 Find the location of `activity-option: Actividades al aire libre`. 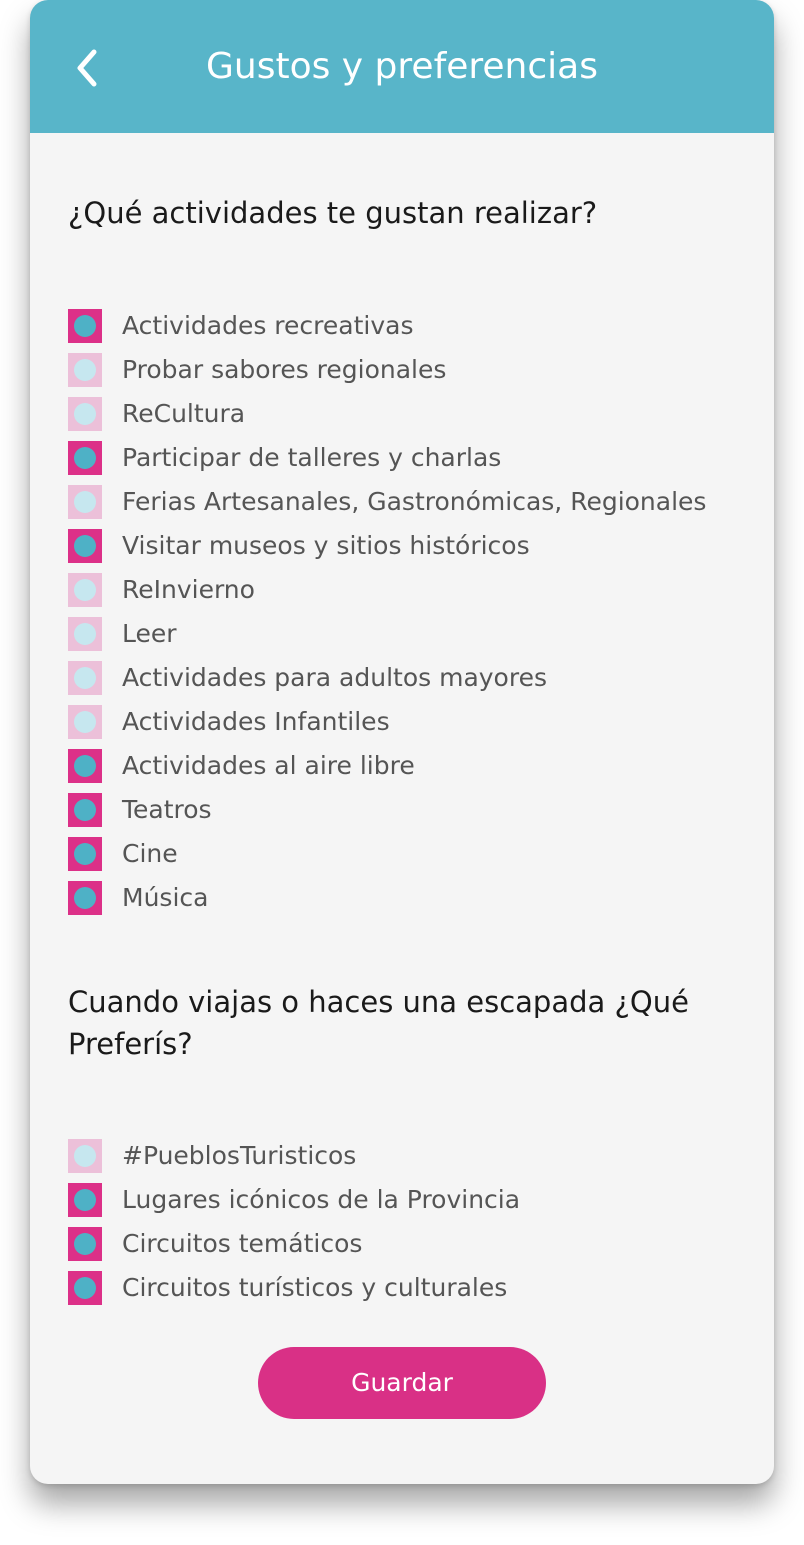

activity-option: Actividades al aire libre is located at coordinates (408, 766).